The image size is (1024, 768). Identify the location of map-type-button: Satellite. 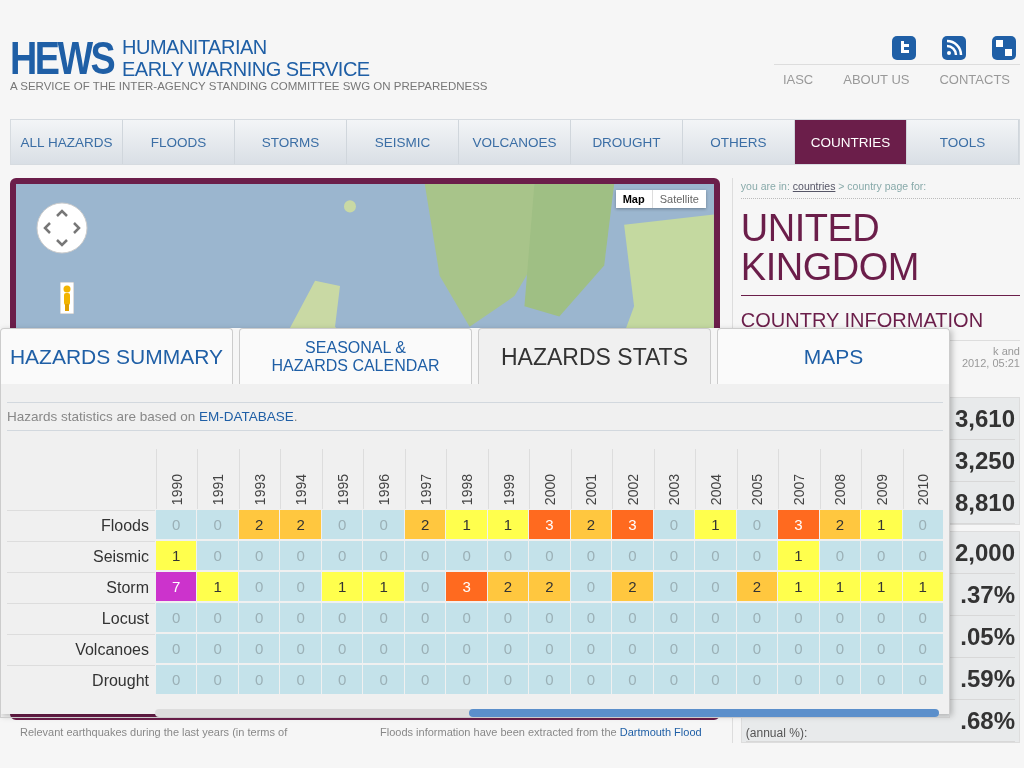
(679, 199).